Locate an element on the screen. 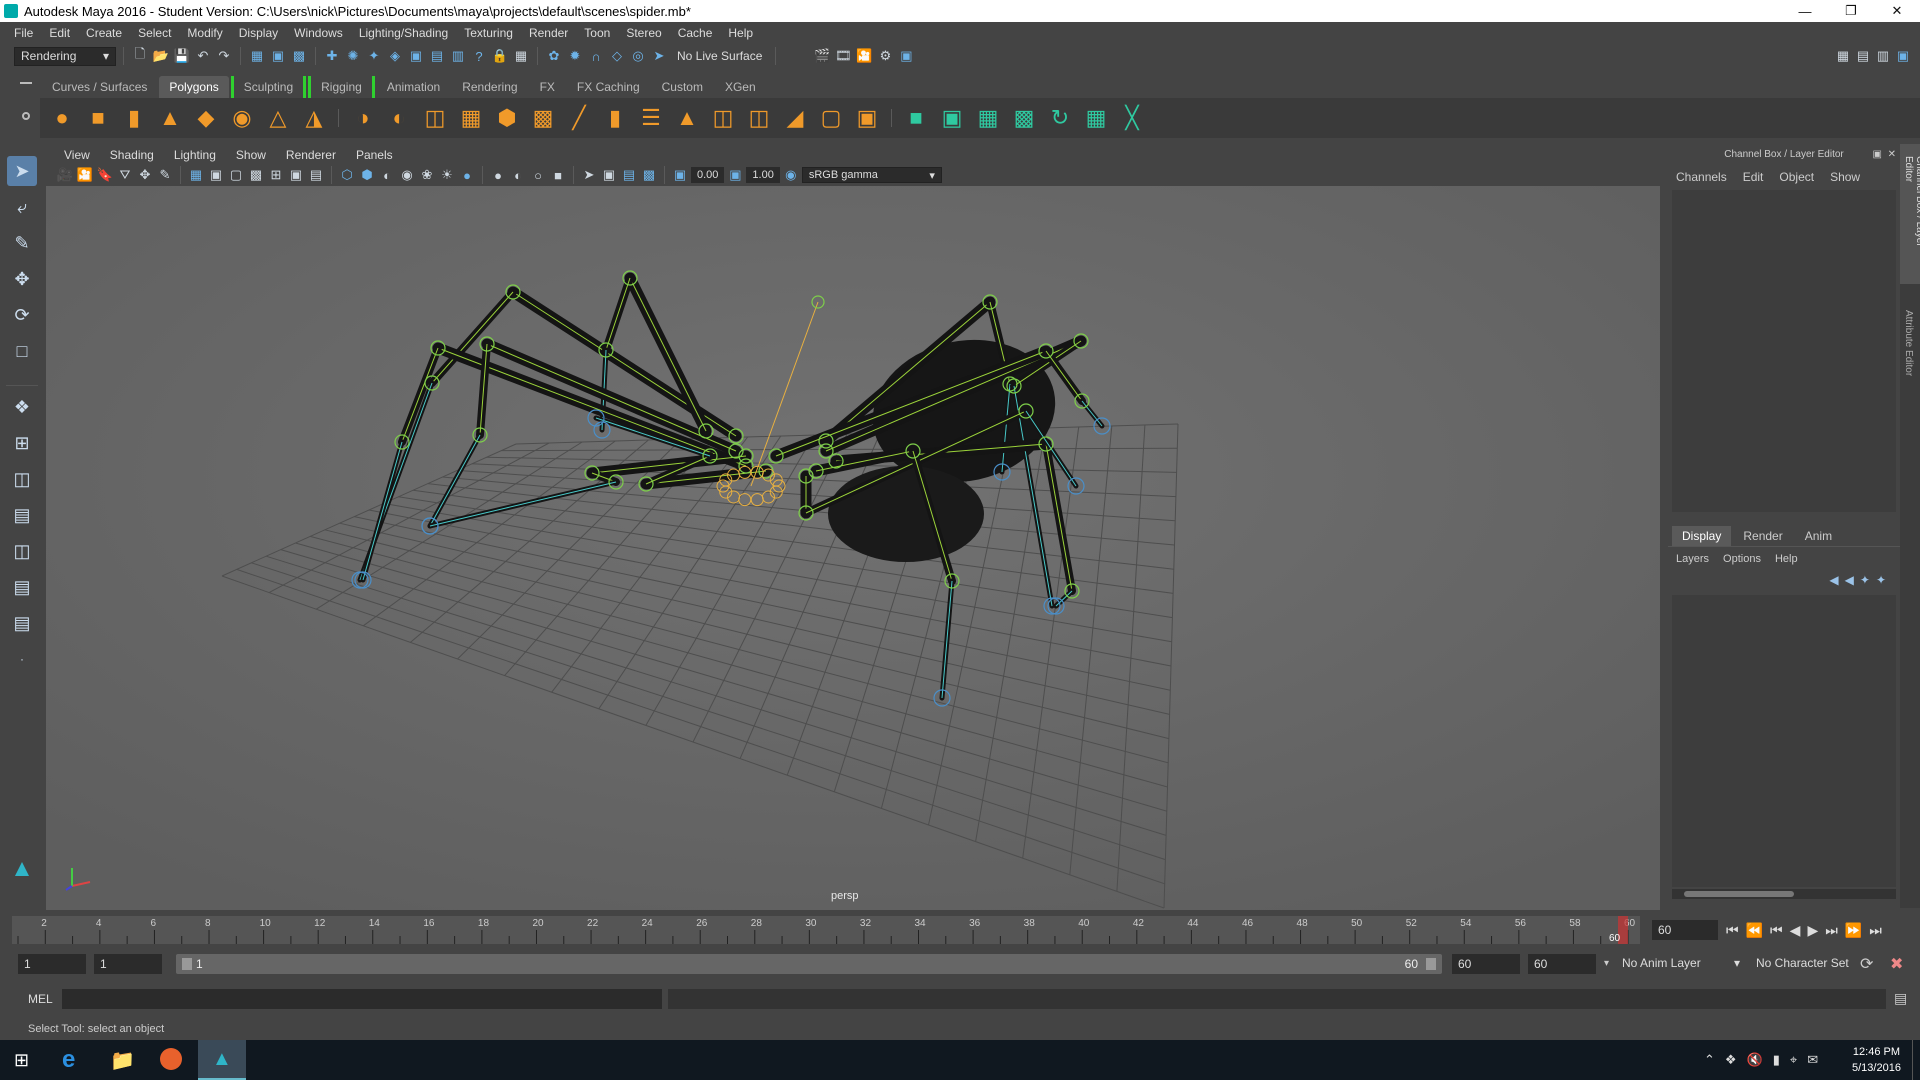  hypershade-layout-icon: ◫ is located at coordinates (22, 551).